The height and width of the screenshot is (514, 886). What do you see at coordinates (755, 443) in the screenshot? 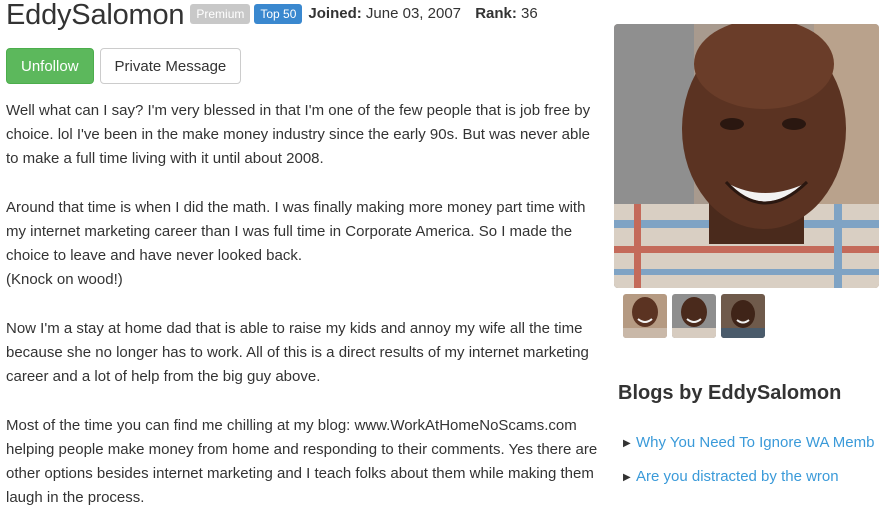
I see `blog-link: Why You Need To Ignore WA Memb` at bounding box center [755, 443].